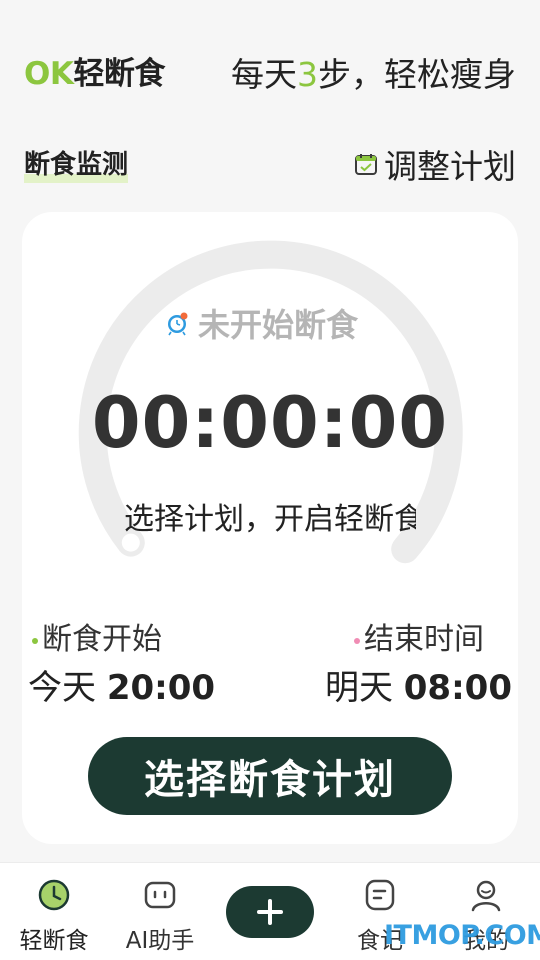 Image resolution: width=540 pixels, height=960 pixels. Describe the element at coordinates (54, 911) in the screenshot. I see `tab-fasting: 轻断食` at that location.